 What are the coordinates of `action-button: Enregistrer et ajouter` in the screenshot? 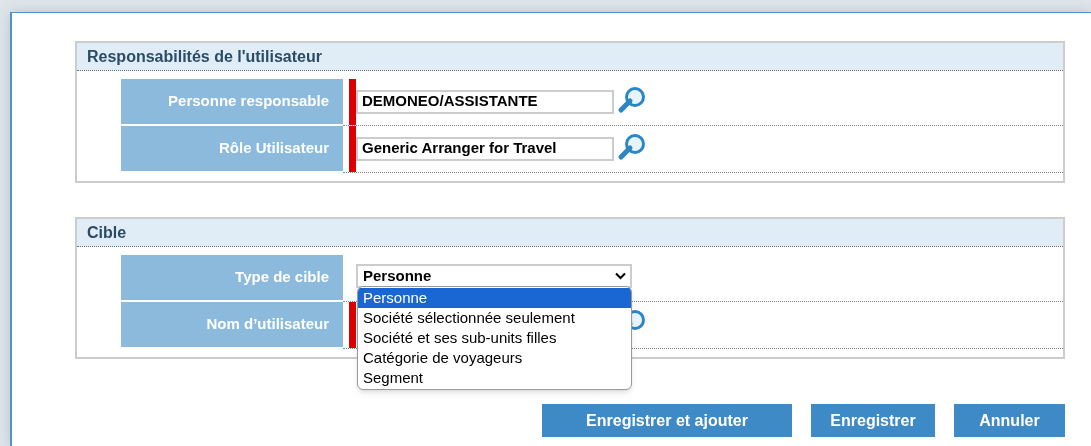 It's located at (667, 420).